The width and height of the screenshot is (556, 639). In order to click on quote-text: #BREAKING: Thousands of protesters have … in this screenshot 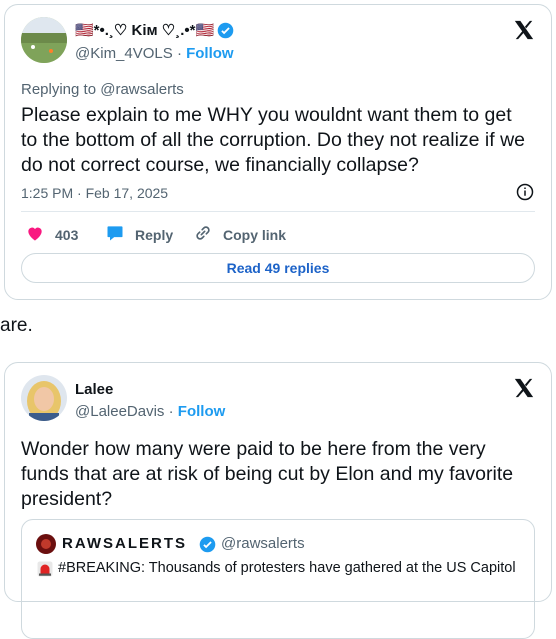, I will do `click(287, 568)`.